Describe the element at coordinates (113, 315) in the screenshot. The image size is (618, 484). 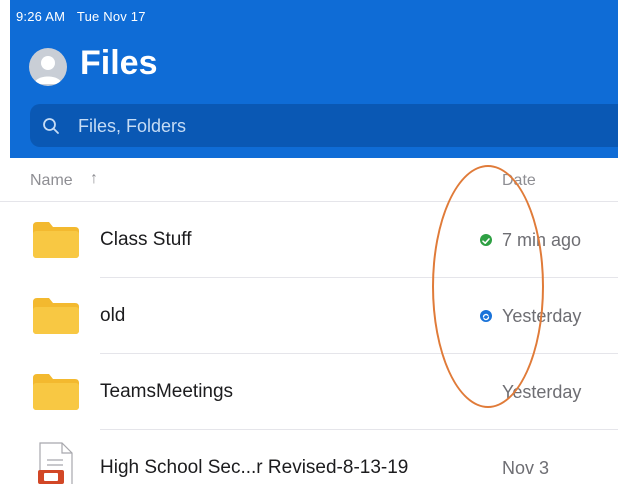
I see `file-name: old` at that location.